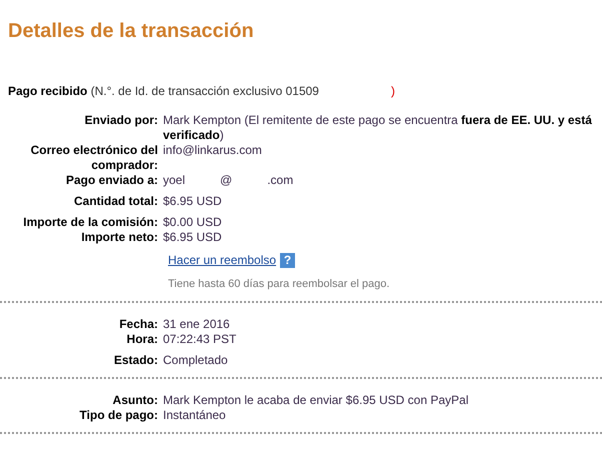 This screenshot has width=602, height=474. I want to click on field-label: Correo electrónico del comprador:, so click(94, 158).